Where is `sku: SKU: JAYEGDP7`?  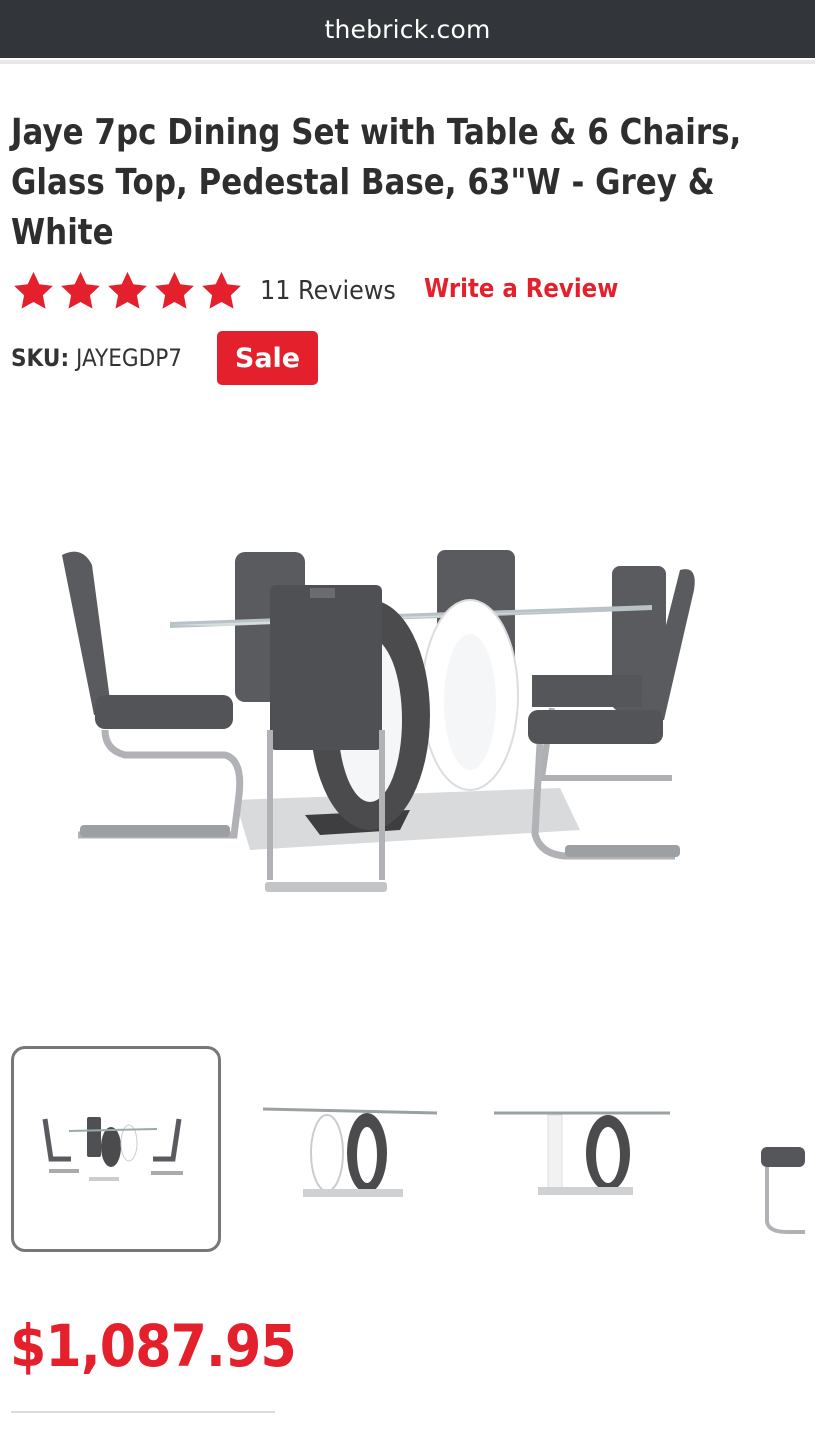
sku: SKU: JAYEGDP7 is located at coordinates (96, 358).